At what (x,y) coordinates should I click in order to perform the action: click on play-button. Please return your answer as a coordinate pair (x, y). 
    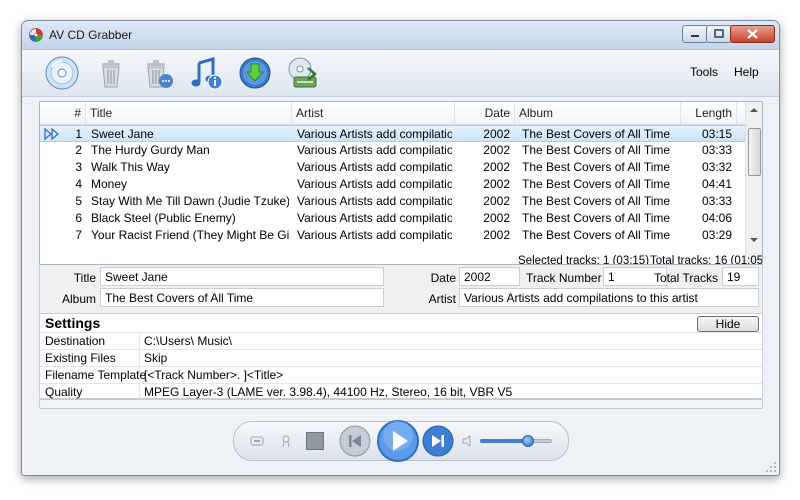
    Looking at the image, I should click on (398, 441).